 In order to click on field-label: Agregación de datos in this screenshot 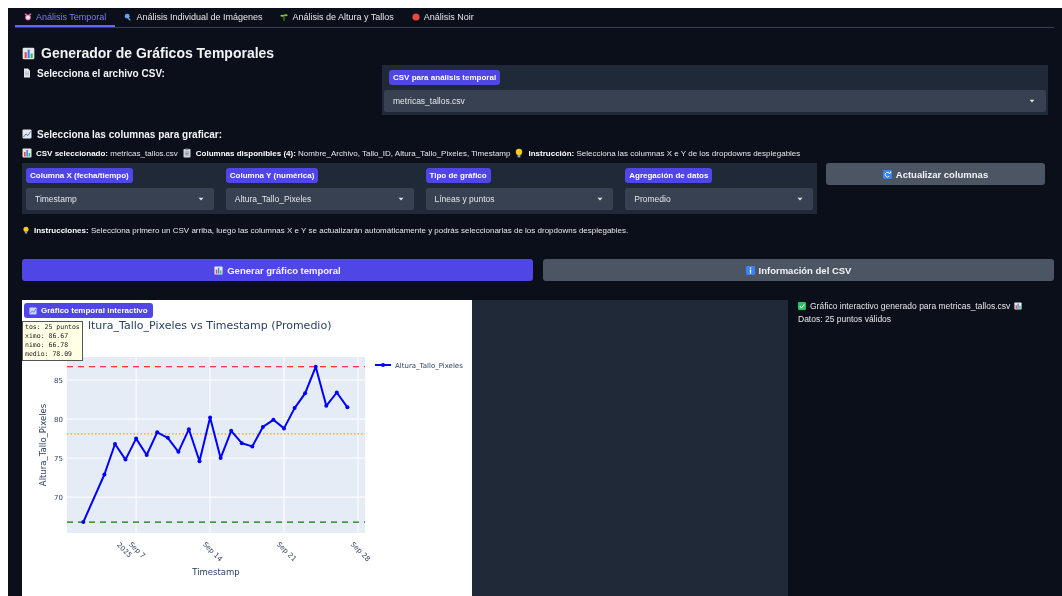, I will do `click(669, 175)`.